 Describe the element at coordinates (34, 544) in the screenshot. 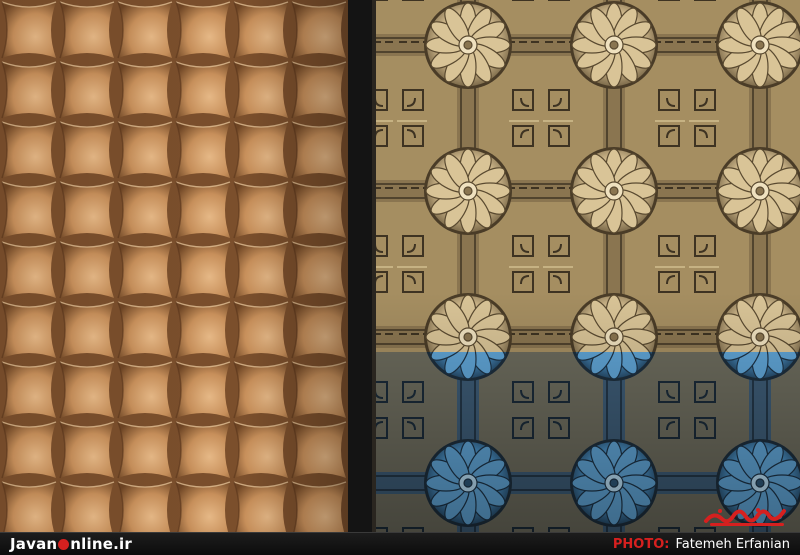

I see `brand-text-first: Javan` at that location.